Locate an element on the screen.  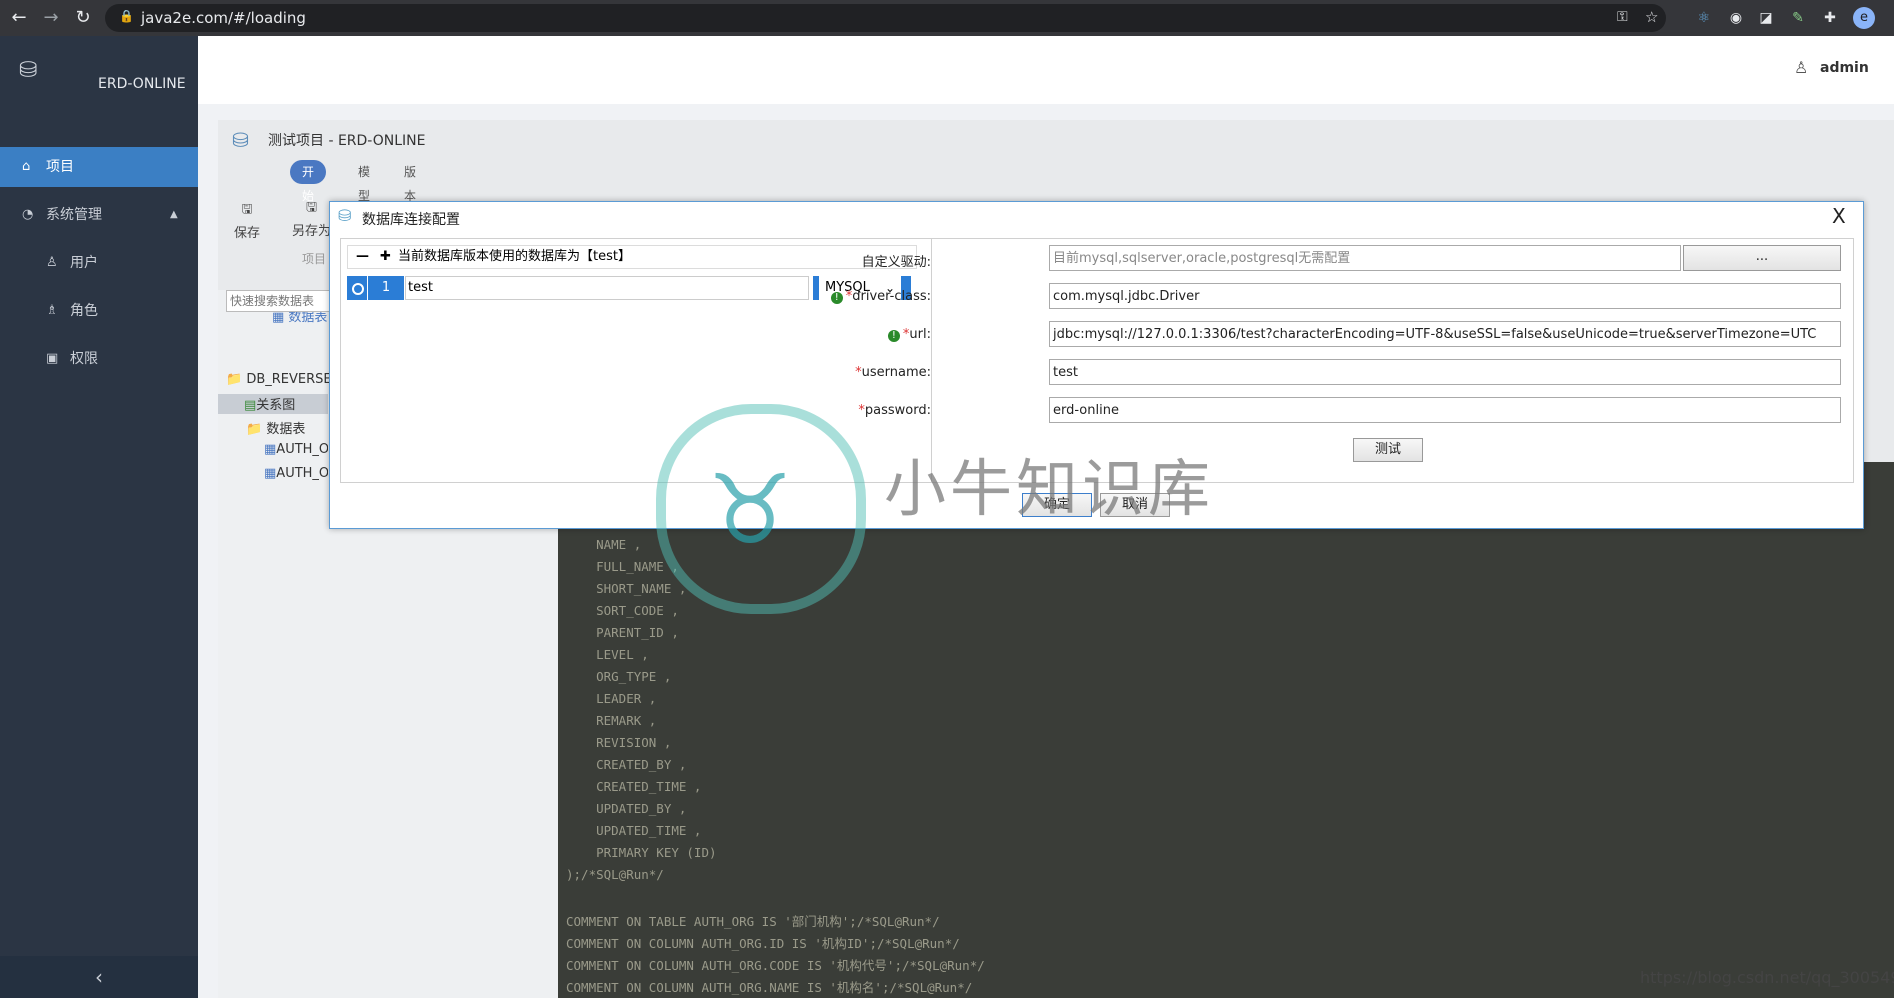
code-line: PRIMARY KEY (ID) is located at coordinates (641, 852).